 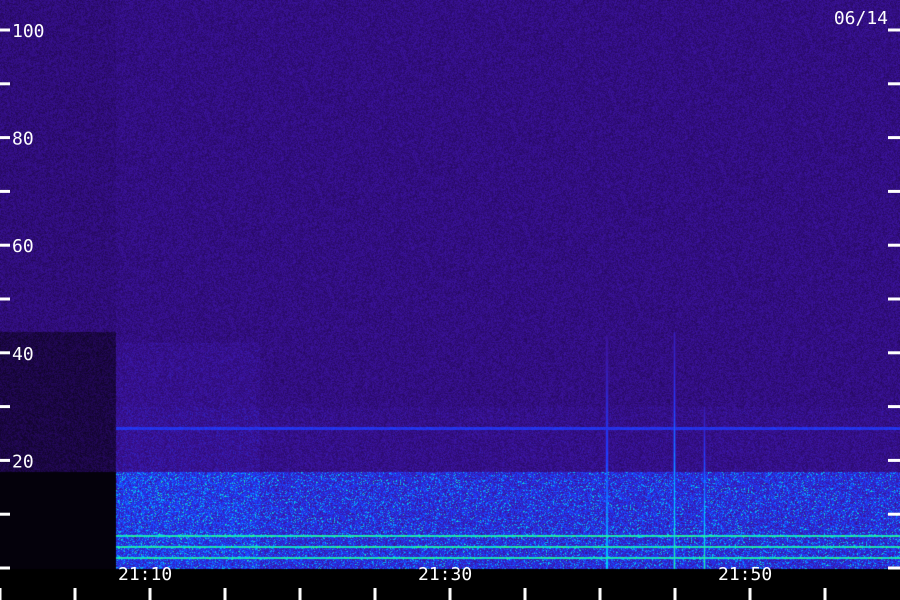 What do you see at coordinates (5, 299) in the screenshot?
I see `y-axis-ticks-left` at bounding box center [5, 299].